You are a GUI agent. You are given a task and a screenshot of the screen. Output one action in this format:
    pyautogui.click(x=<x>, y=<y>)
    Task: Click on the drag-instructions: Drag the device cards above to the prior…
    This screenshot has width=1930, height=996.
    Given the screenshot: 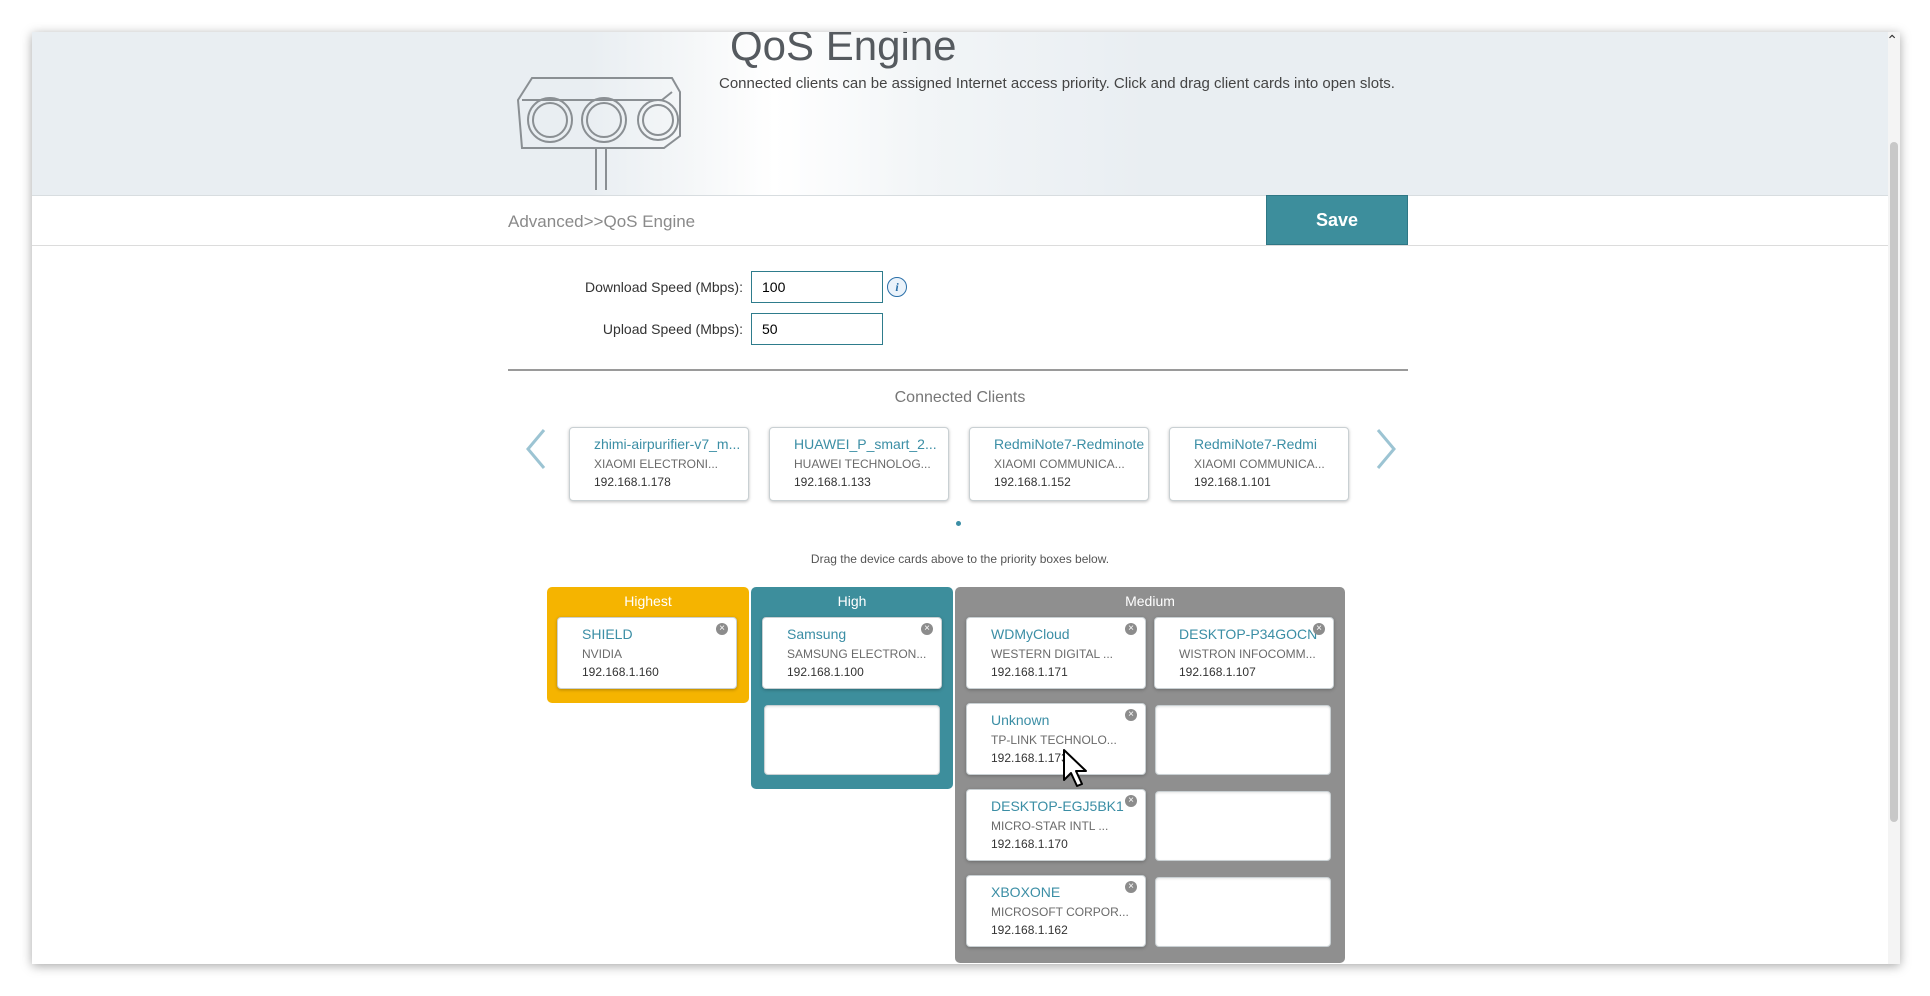 What is the action you would take?
    pyautogui.click(x=960, y=559)
    